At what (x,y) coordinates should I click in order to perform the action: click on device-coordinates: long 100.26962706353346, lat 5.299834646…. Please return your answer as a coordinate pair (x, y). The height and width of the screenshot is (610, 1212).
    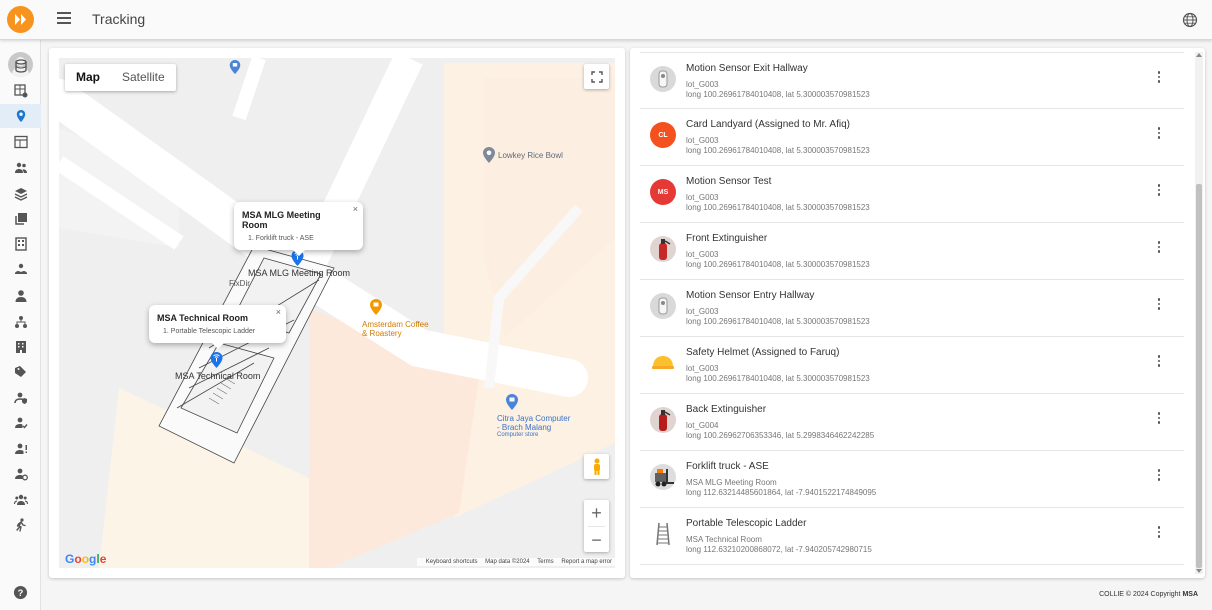
    Looking at the image, I should click on (780, 435).